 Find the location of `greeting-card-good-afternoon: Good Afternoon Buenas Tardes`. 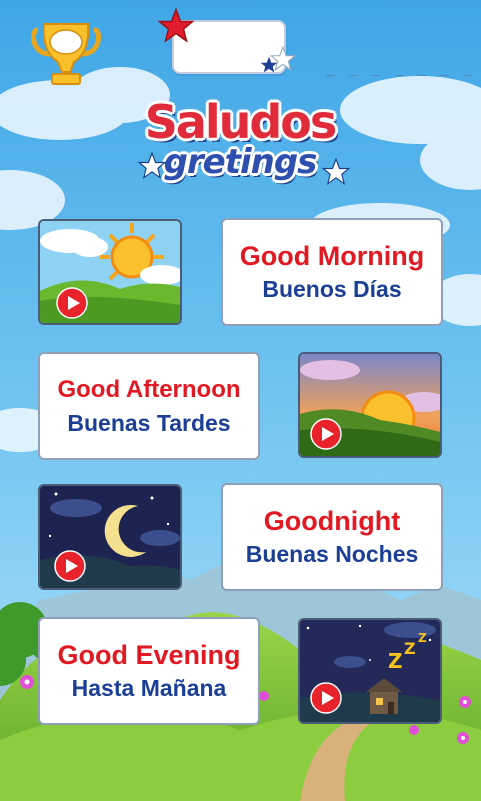

greeting-card-good-afternoon: Good Afternoon Buenas Tardes is located at coordinates (149, 406).